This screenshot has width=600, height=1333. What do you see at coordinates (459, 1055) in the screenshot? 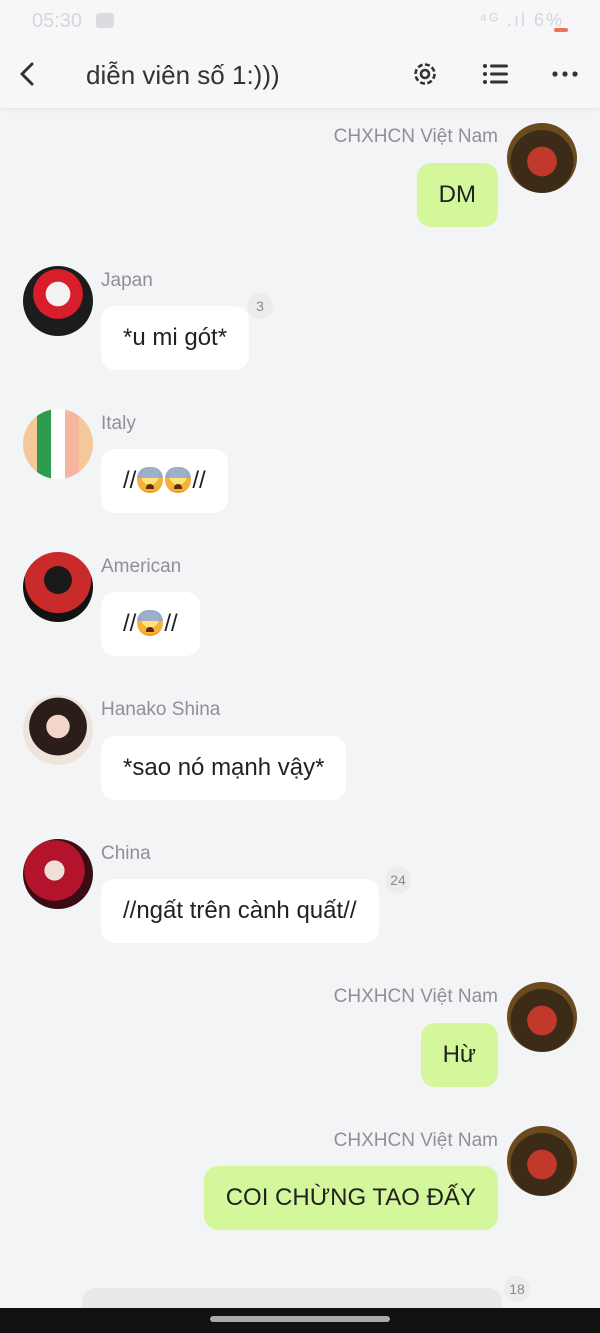
I see `message-bubble: Hừ` at bounding box center [459, 1055].